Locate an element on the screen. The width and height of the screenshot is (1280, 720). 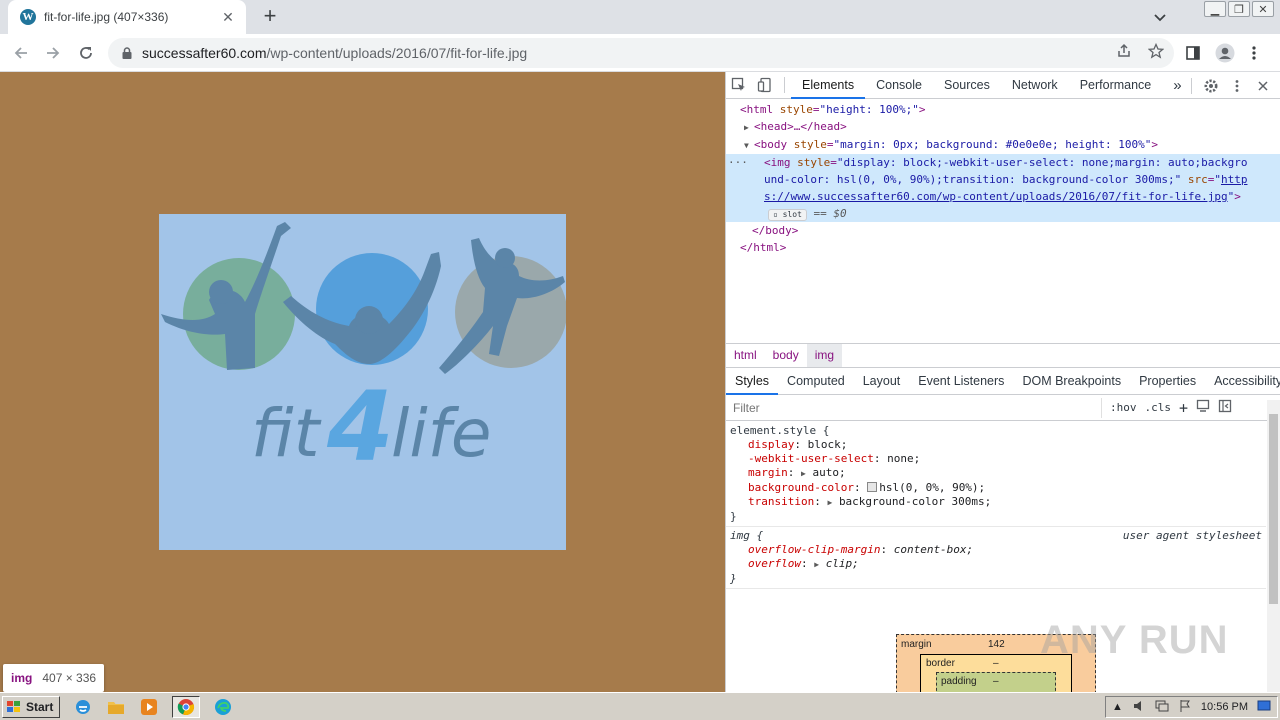
show-desktop-icon is located at coordinates (1264, 707).